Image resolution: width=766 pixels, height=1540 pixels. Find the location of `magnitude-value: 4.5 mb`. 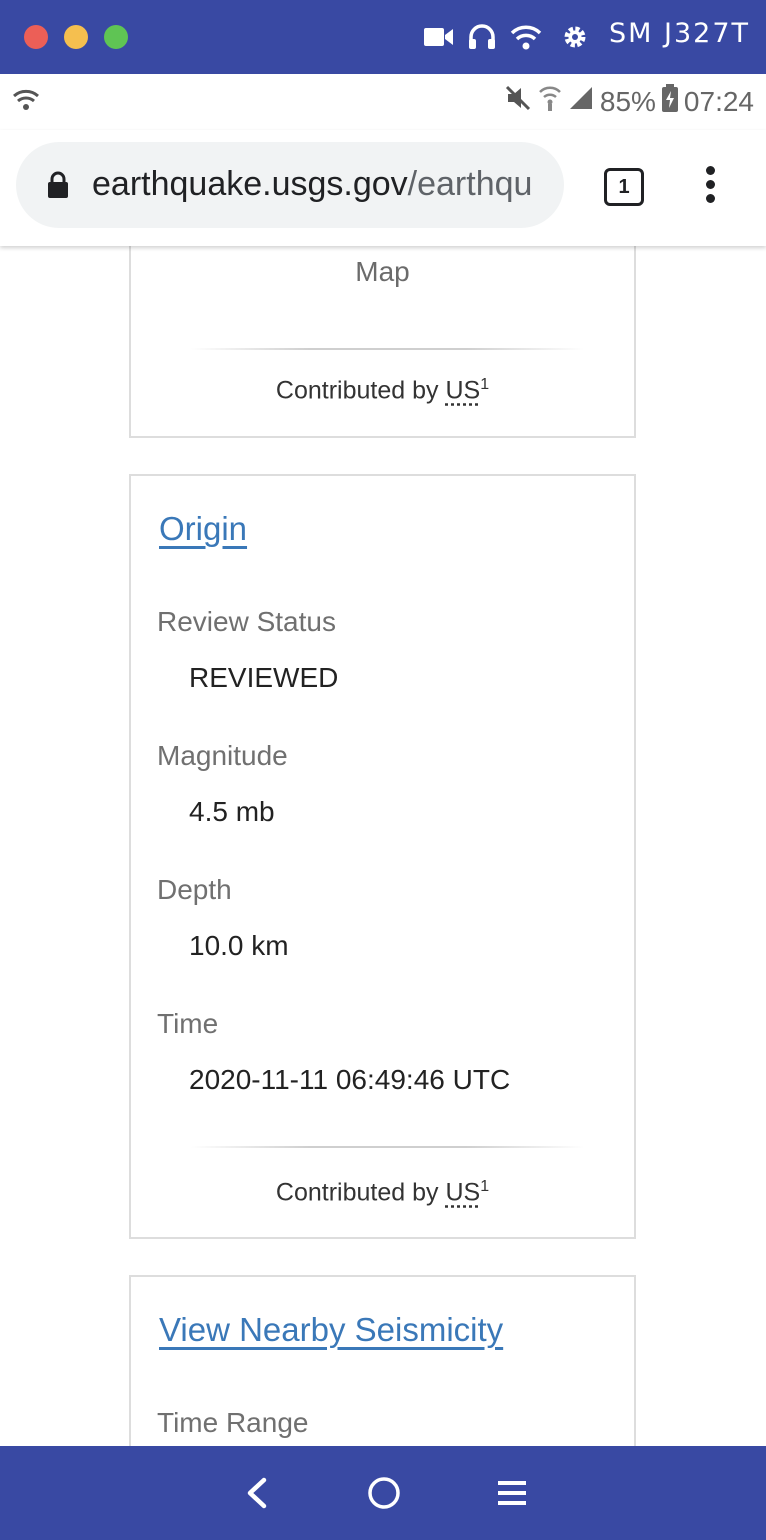

magnitude-value: 4.5 mb is located at coordinates (232, 811).